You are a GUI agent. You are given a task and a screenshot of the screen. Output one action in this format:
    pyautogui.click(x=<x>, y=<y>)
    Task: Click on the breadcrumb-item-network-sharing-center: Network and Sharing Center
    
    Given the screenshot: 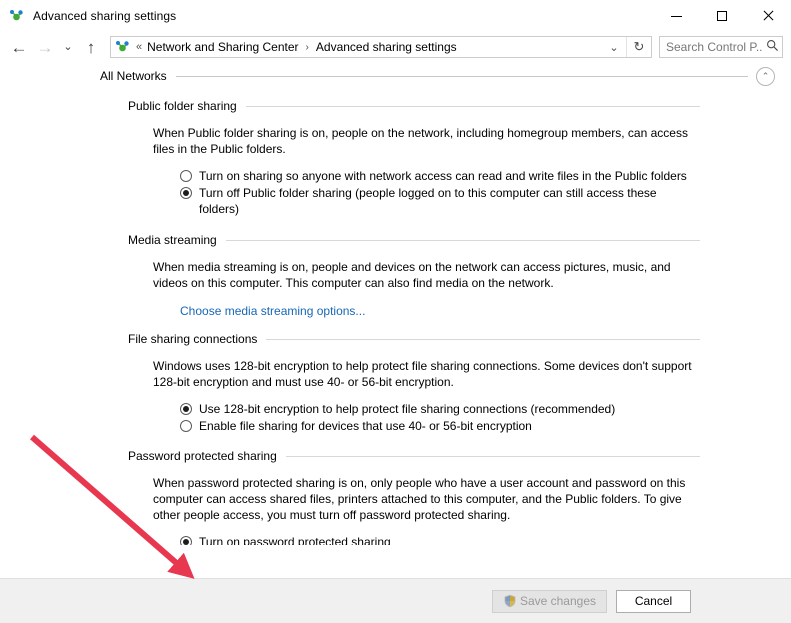 What is the action you would take?
    pyautogui.click(x=222, y=47)
    